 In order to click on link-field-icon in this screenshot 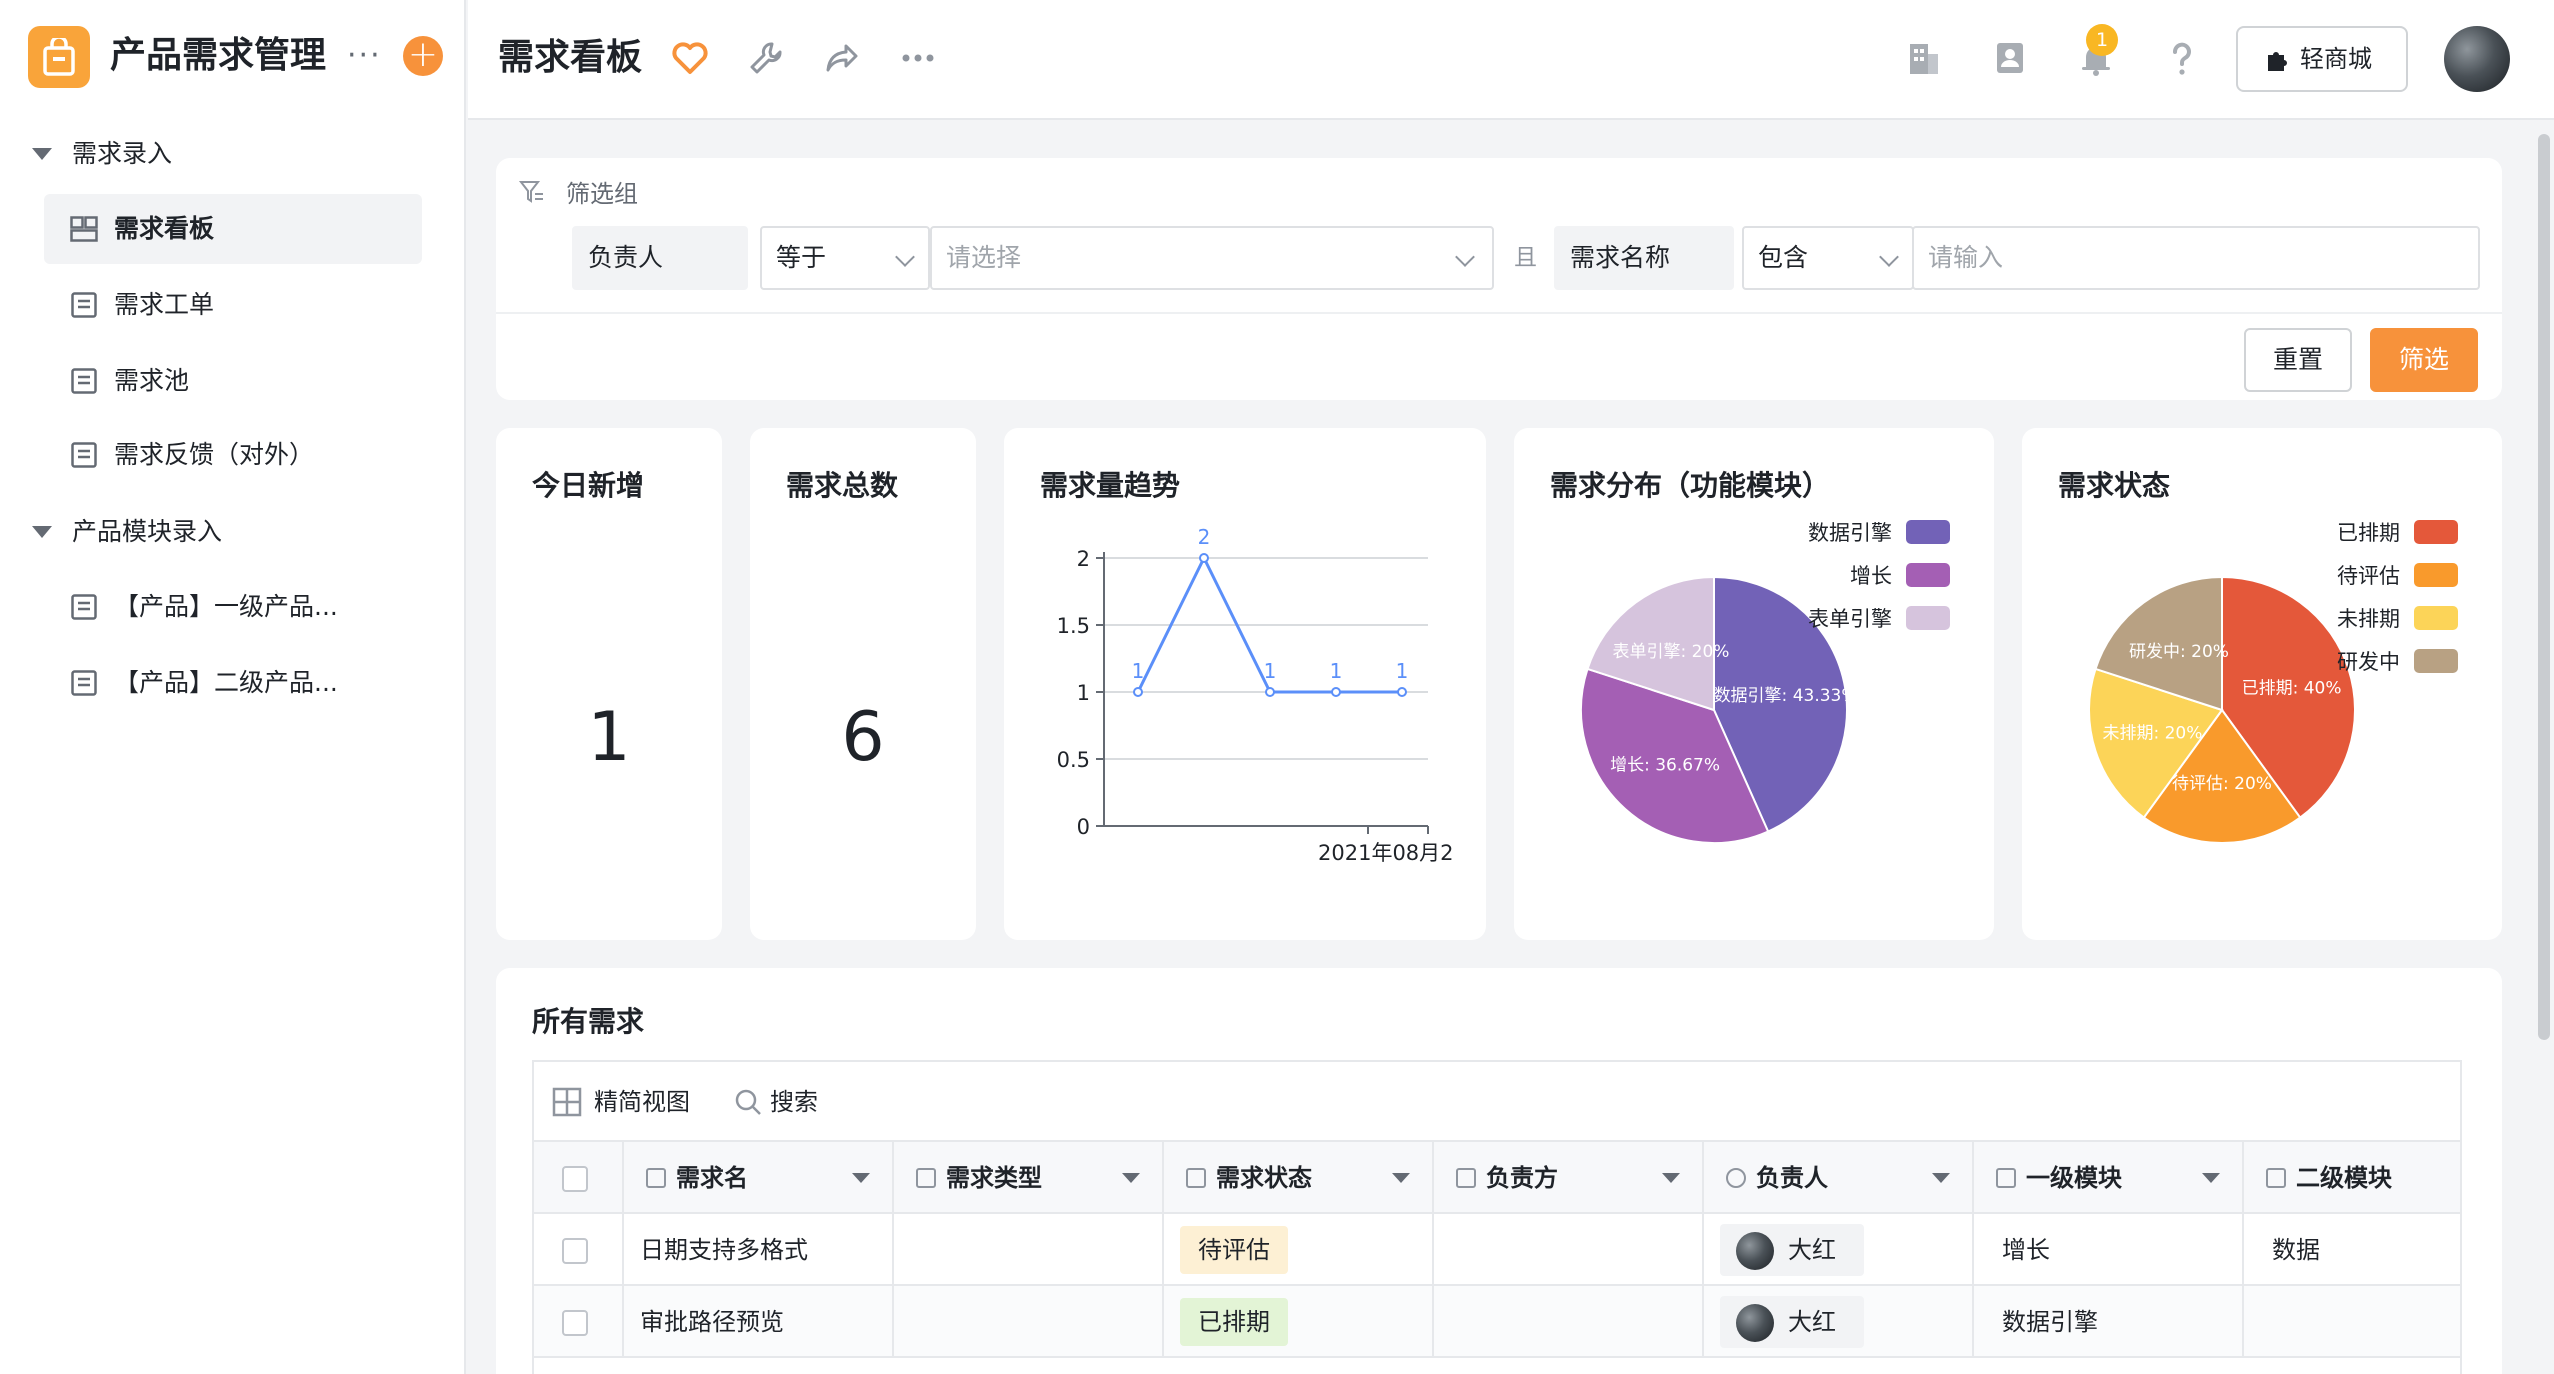, I will do `click(2006, 1178)`.